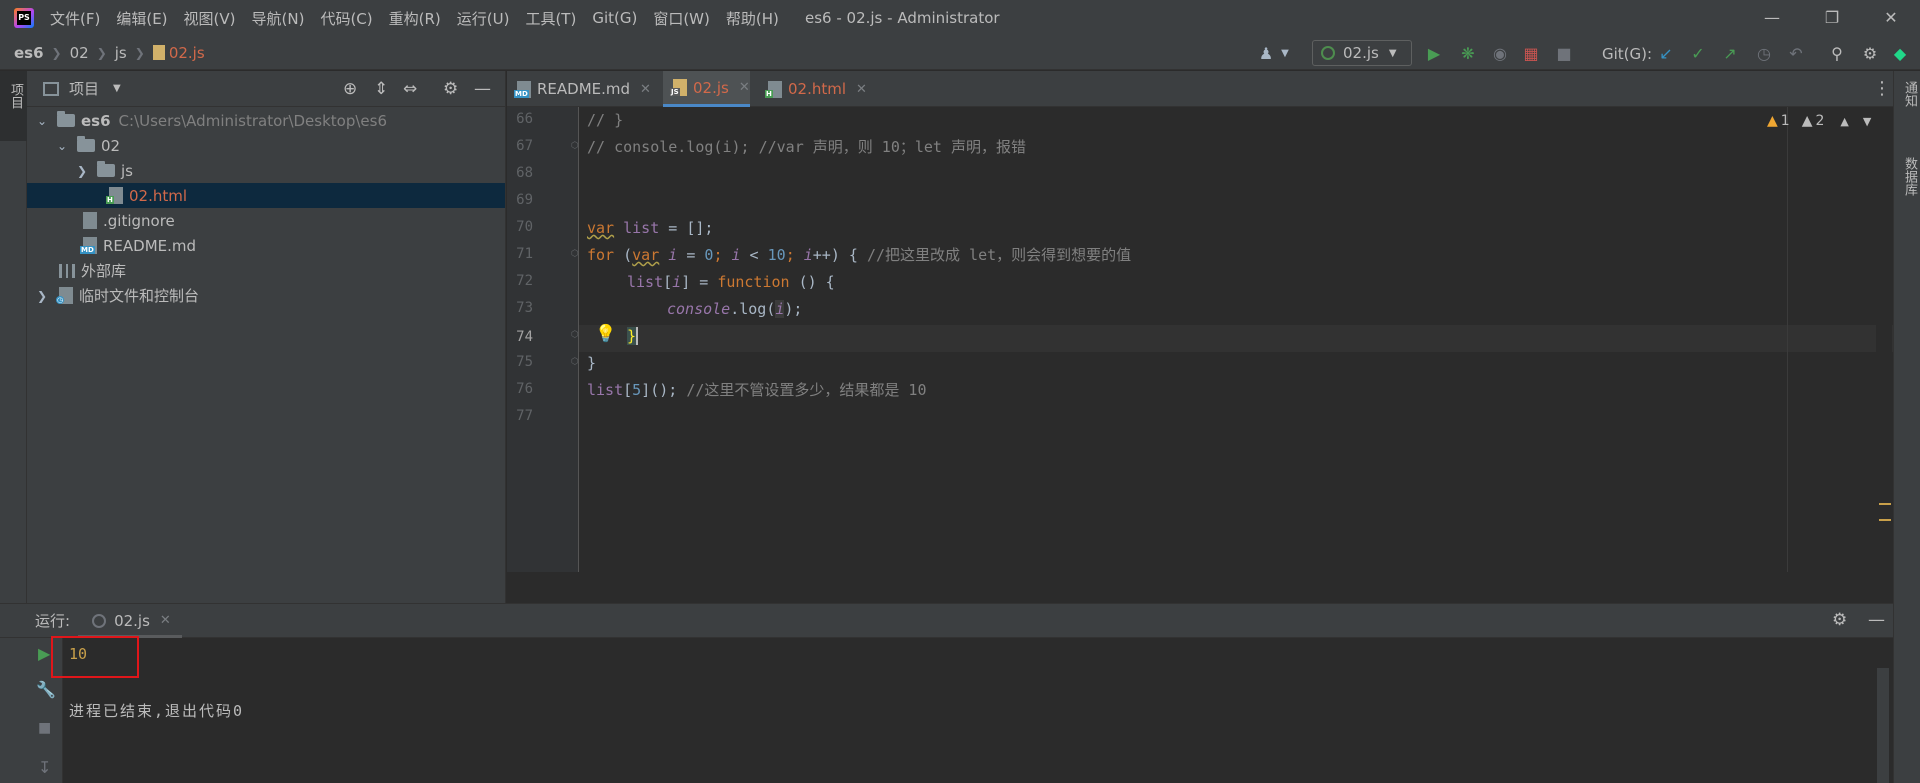  Describe the element at coordinates (75, 18) in the screenshot. I see `menu-file: 文件(F)` at that location.